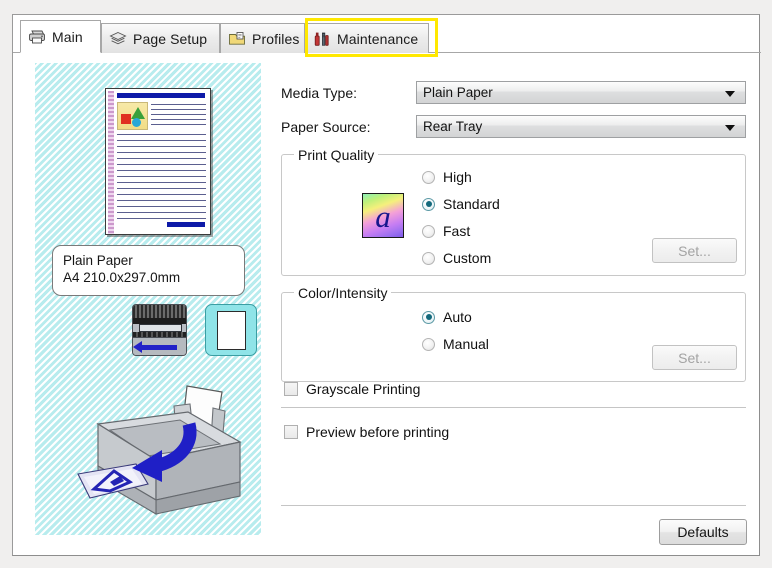  What do you see at coordinates (276, 38) in the screenshot?
I see `tab-profiles-label: Profiles` at bounding box center [276, 38].